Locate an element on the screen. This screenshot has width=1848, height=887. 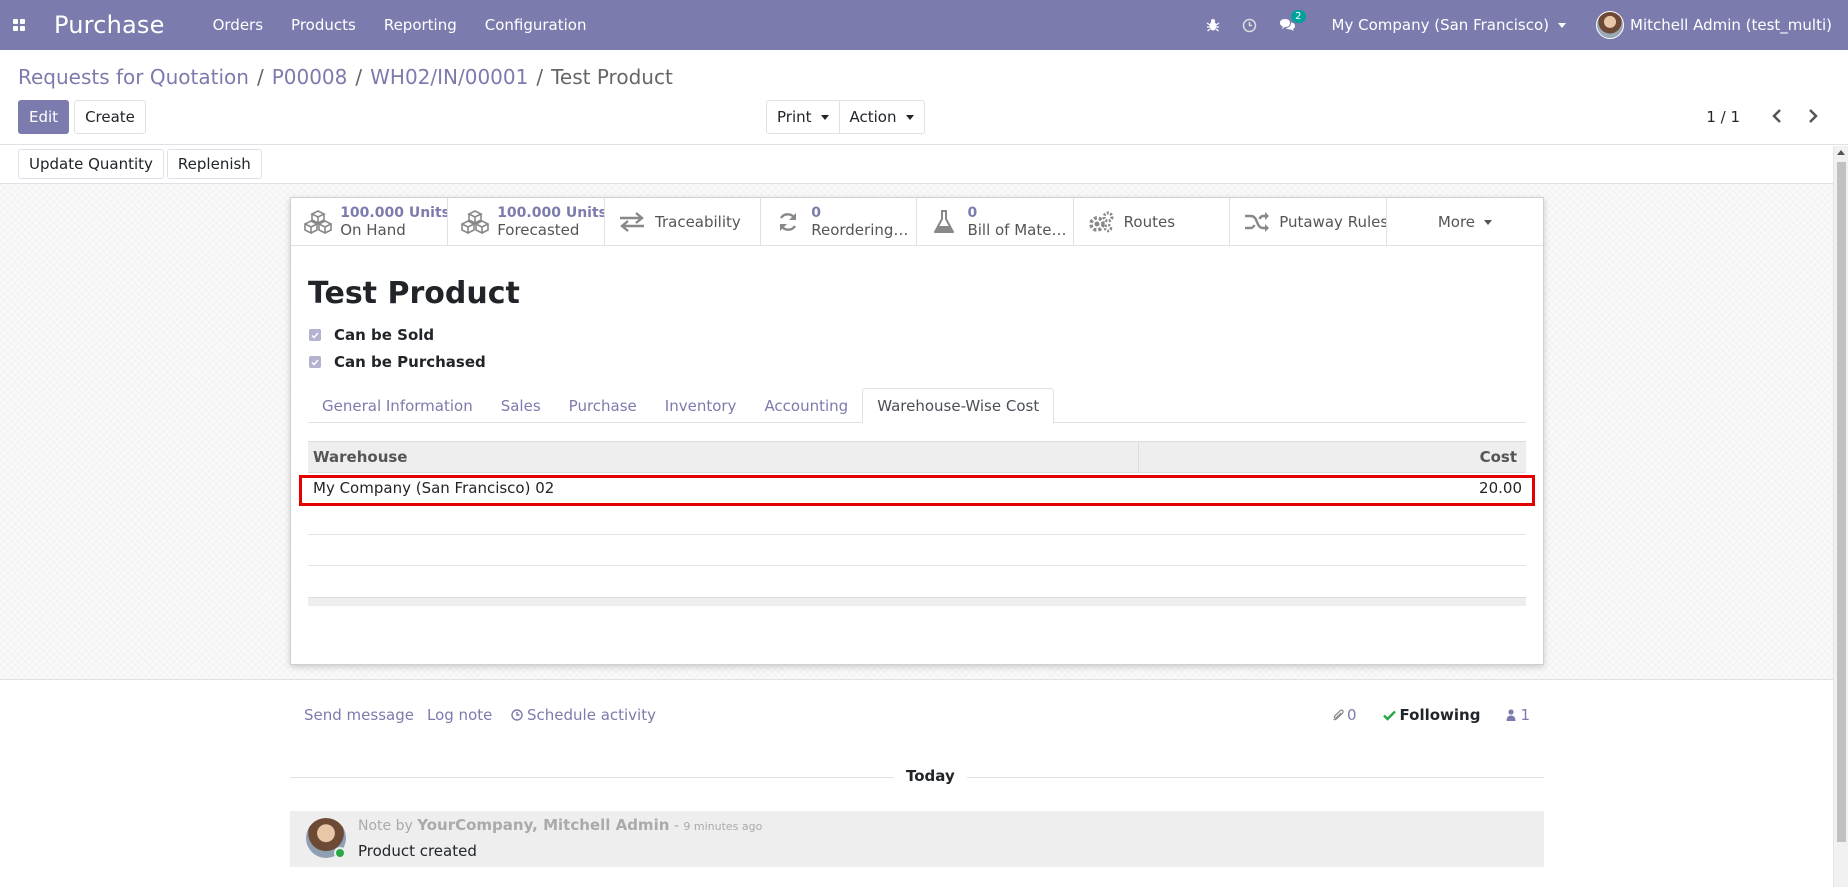
scrollbar-thumb is located at coordinates (1841, 502).